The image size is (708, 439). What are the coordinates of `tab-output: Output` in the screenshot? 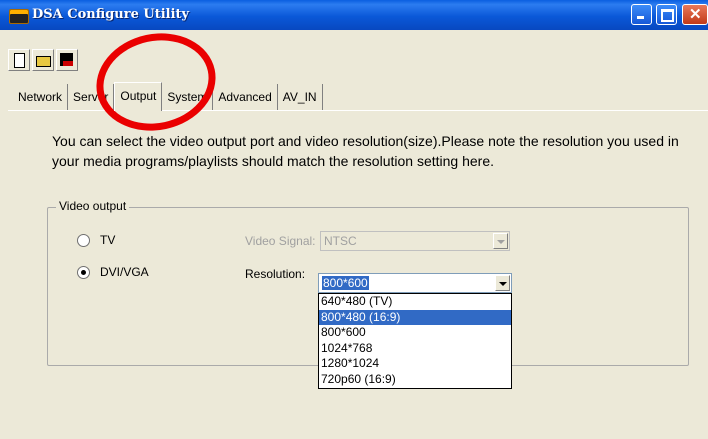 It's located at (138, 96).